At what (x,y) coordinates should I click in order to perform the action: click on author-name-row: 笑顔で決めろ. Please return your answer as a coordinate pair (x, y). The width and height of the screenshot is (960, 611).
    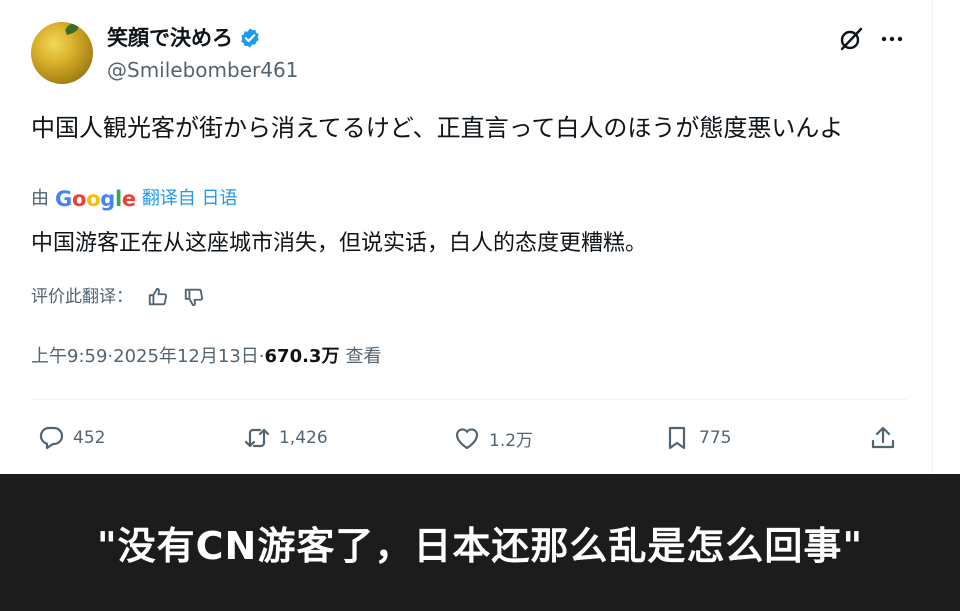
    Looking at the image, I should click on (184, 38).